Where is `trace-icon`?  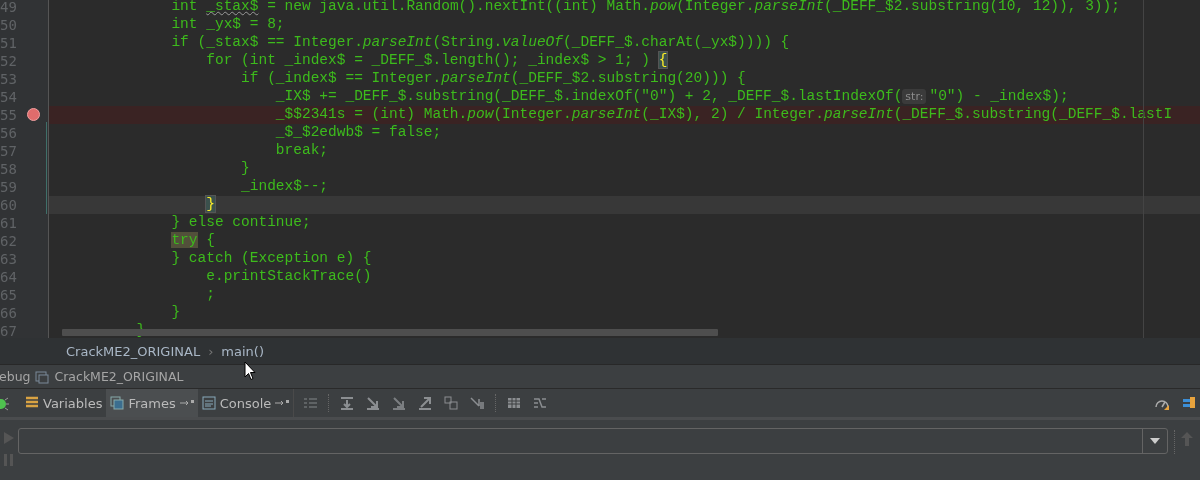 trace-icon is located at coordinates (540, 403).